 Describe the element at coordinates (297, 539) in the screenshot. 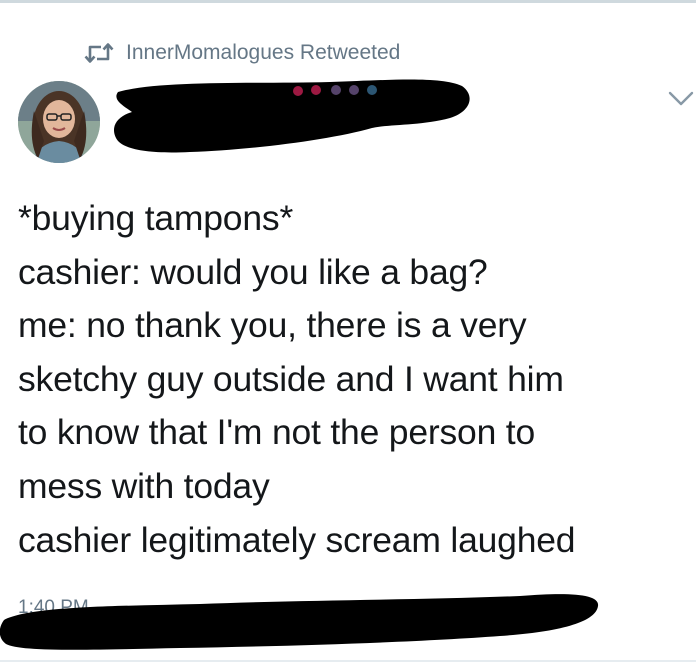

I see `tweet-line: cashier legitimately scream laughed` at that location.